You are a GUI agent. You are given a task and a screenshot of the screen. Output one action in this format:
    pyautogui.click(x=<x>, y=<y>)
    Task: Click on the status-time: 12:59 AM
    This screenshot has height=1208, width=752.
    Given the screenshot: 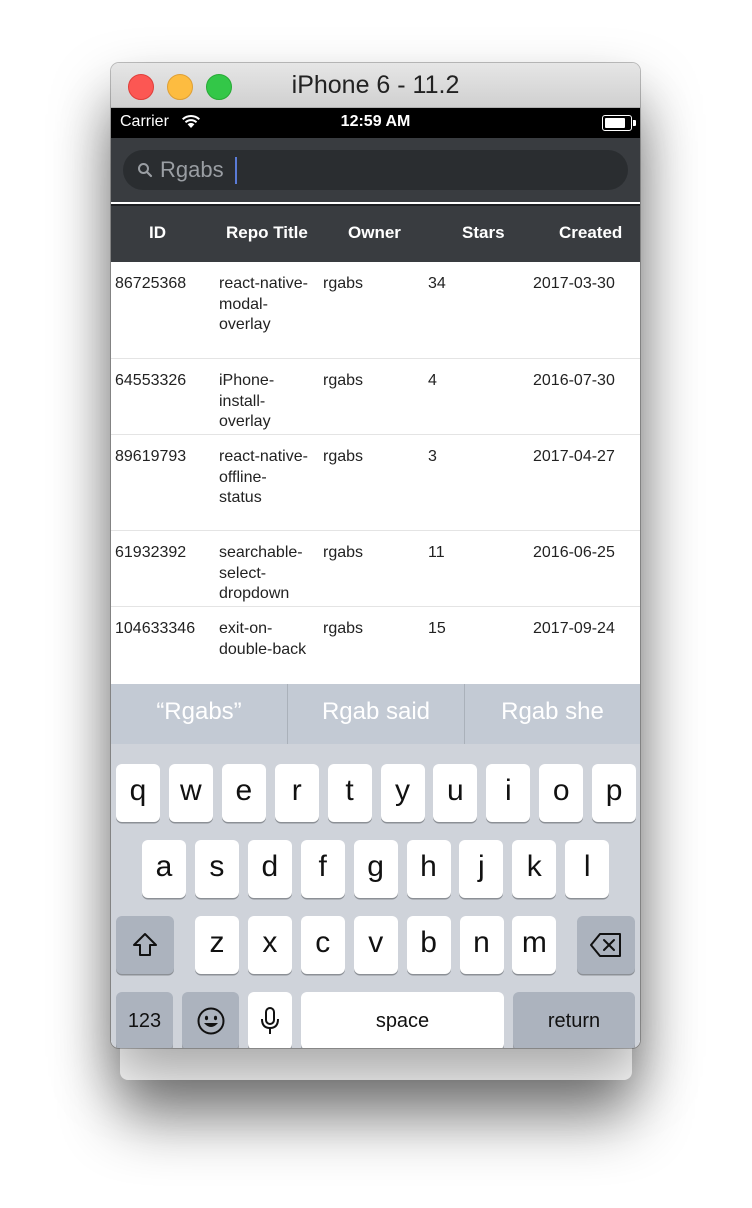 What is the action you would take?
    pyautogui.click(x=375, y=121)
    